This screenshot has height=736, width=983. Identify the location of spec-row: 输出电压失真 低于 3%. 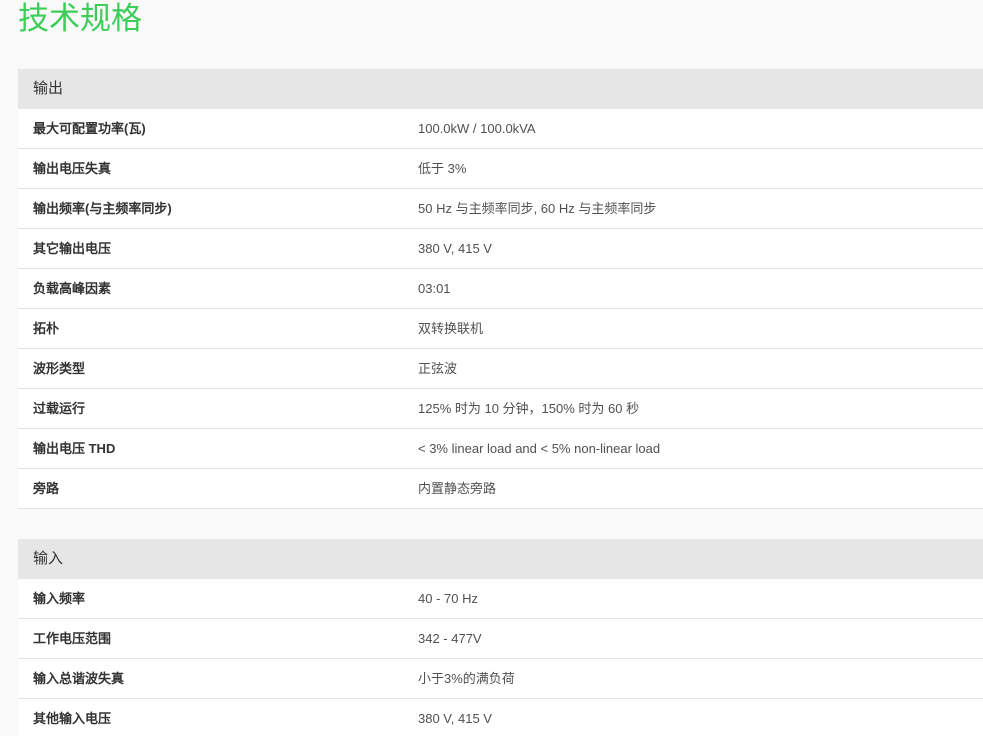
(500, 169).